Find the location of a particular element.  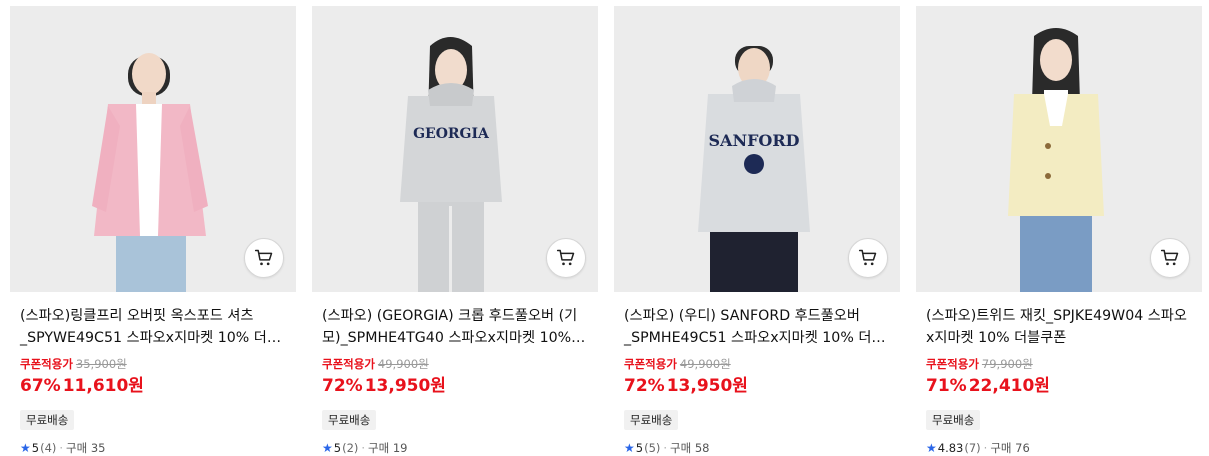

product-image: SANFORD is located at coordinates (757, 149).